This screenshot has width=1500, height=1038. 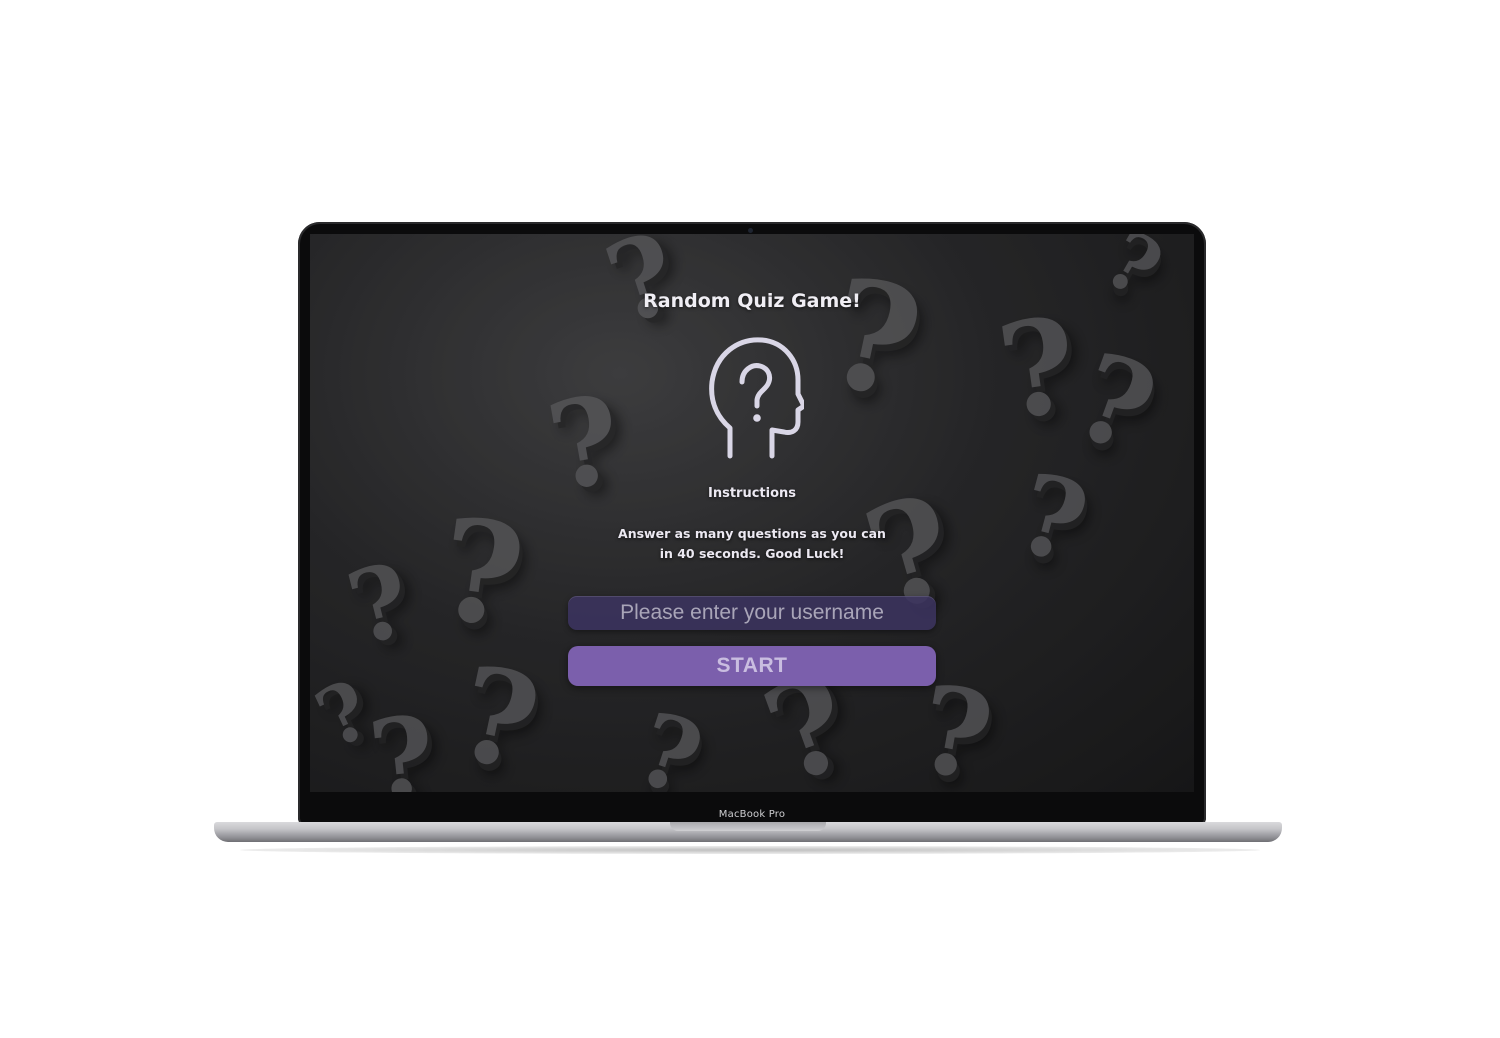 I want to click on device-brand-label: MacBook Pro, so click(x=752, y=814).